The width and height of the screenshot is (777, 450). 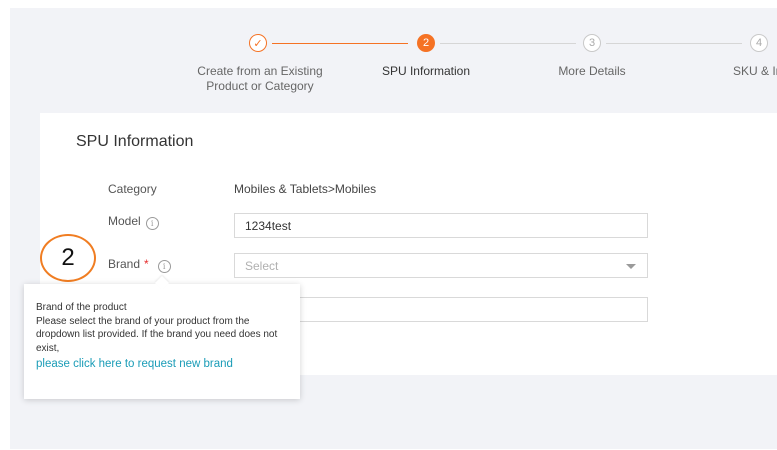 What do you see at coordinates (592, 43) in the screenshot?
I see `step-3-indicator: 3` at bounding box center [592, 43].